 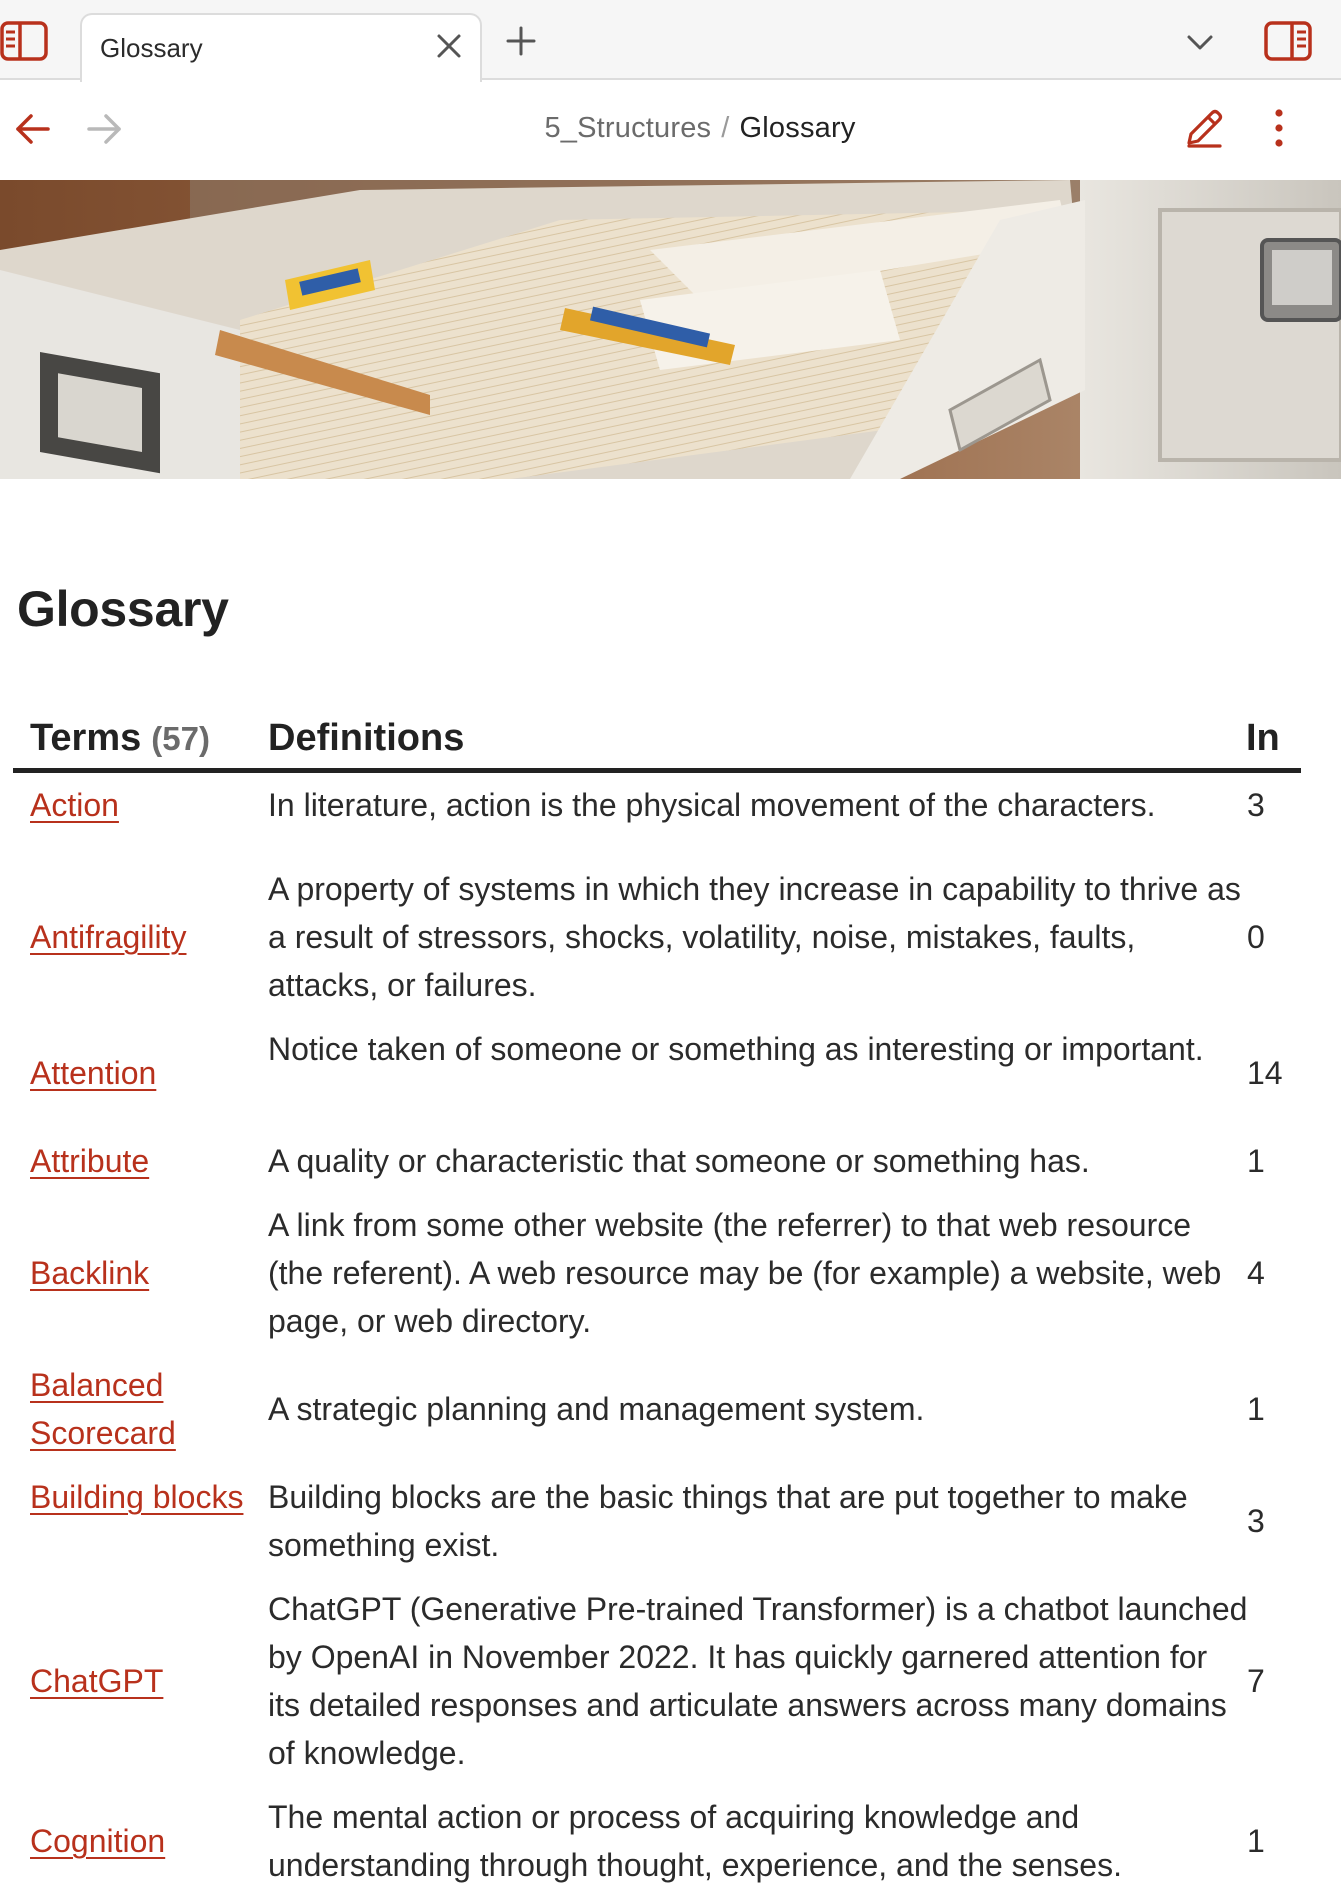 What do you see at coordinates (137, 1409) in the screenshot?
I see `term-link: Balanced Scorecard` at bounding box center [137, 1409].